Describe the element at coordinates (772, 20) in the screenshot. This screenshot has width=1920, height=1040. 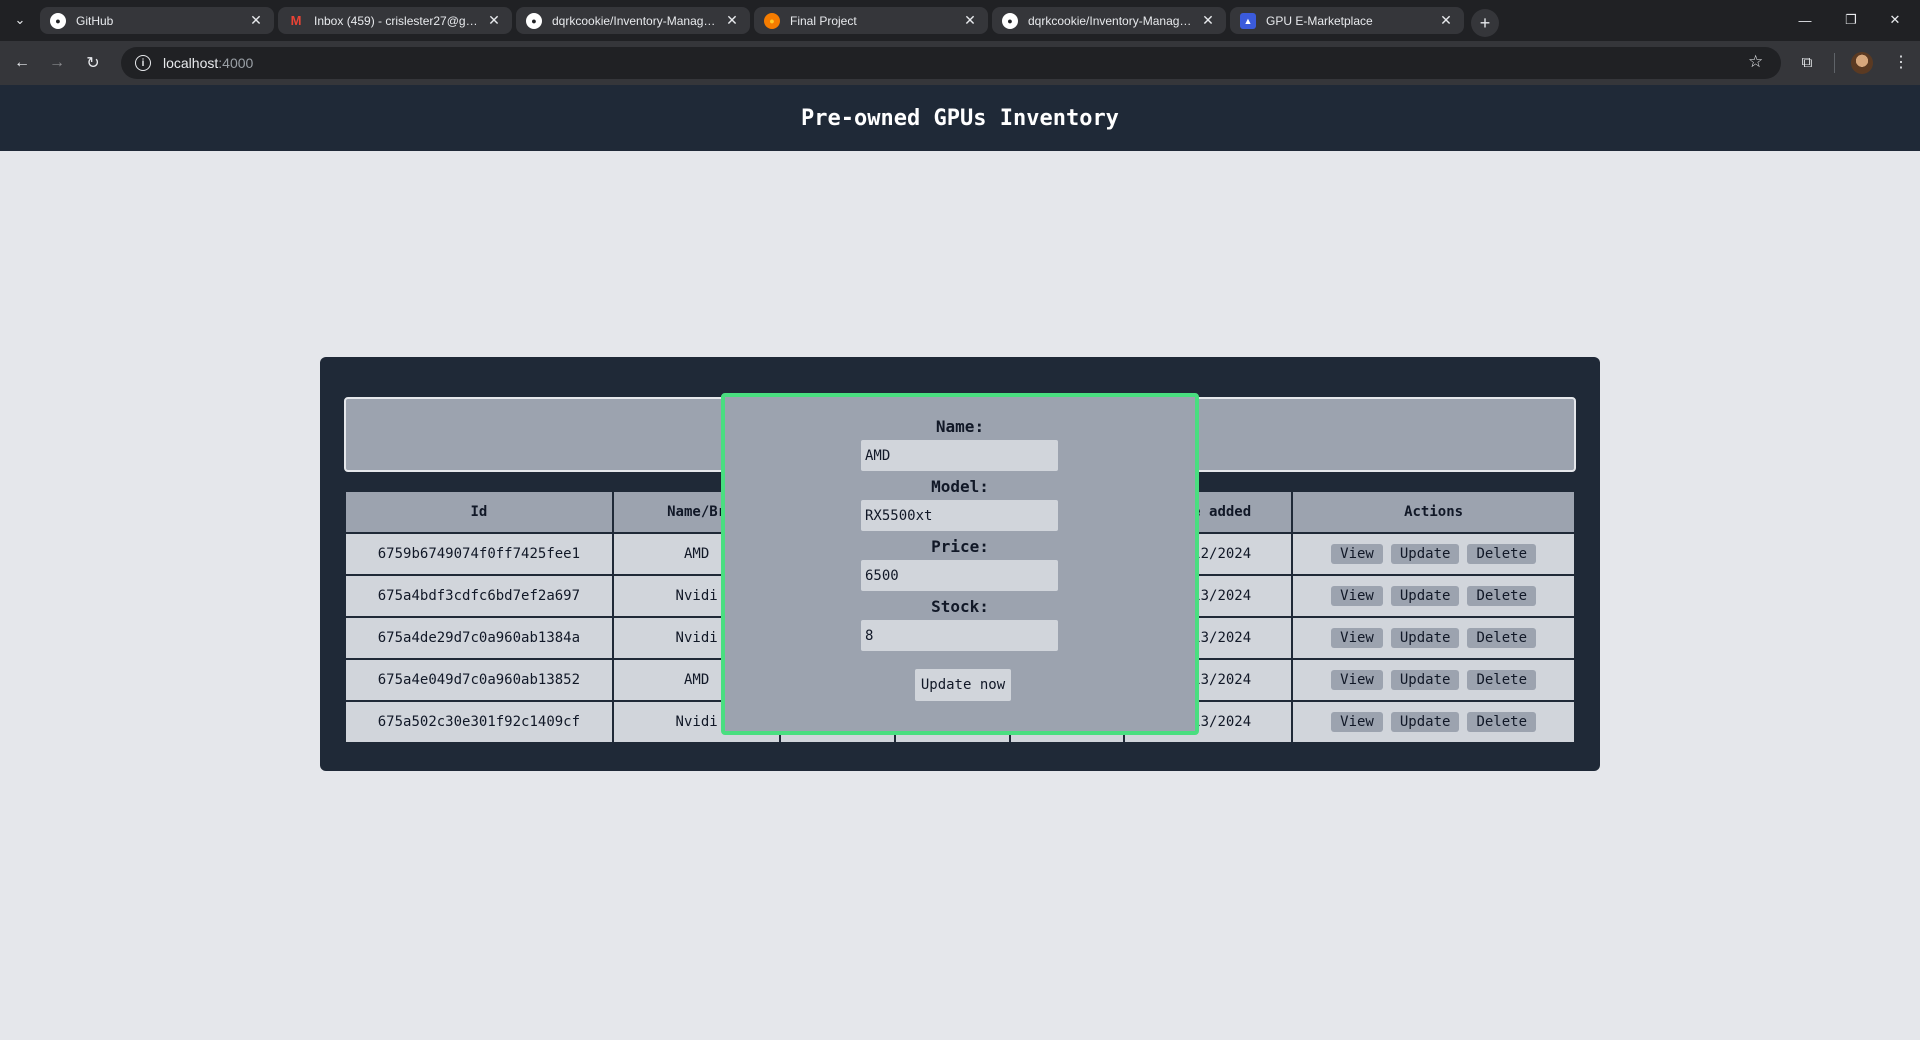
I see `firebase-icon: ●` at that location.